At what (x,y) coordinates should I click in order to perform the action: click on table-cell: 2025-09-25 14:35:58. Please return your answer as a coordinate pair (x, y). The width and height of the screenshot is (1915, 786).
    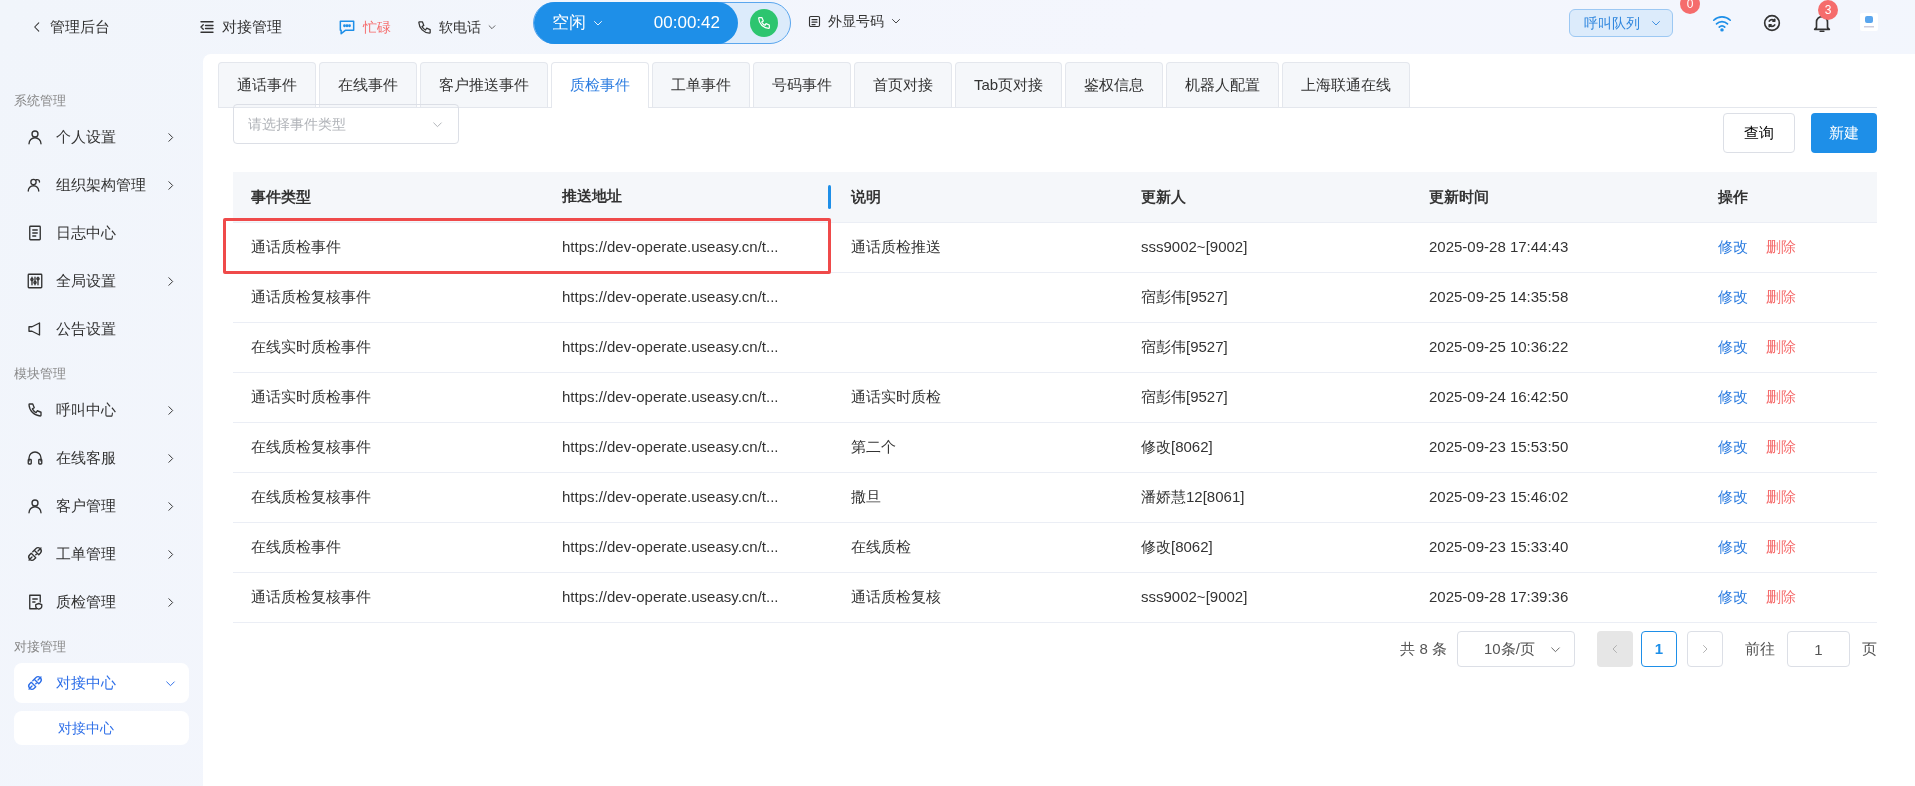
    Looking at the image, I should click on (1499, 297).